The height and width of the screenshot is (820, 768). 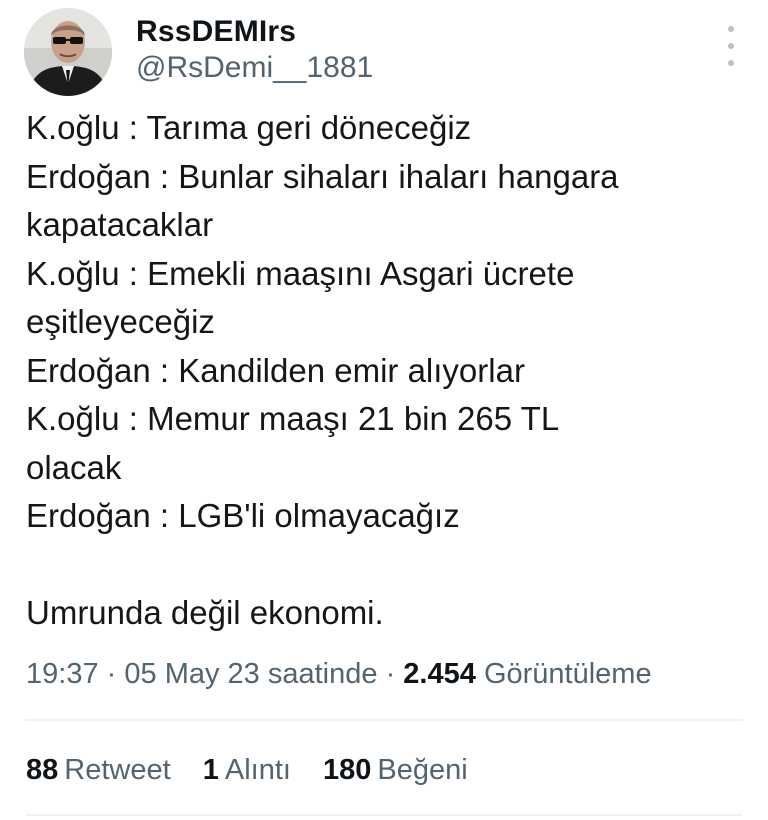 I want to click on tweet-line: Erdoğan : LGB'li olmayacağız, so click(x=243, y=515).